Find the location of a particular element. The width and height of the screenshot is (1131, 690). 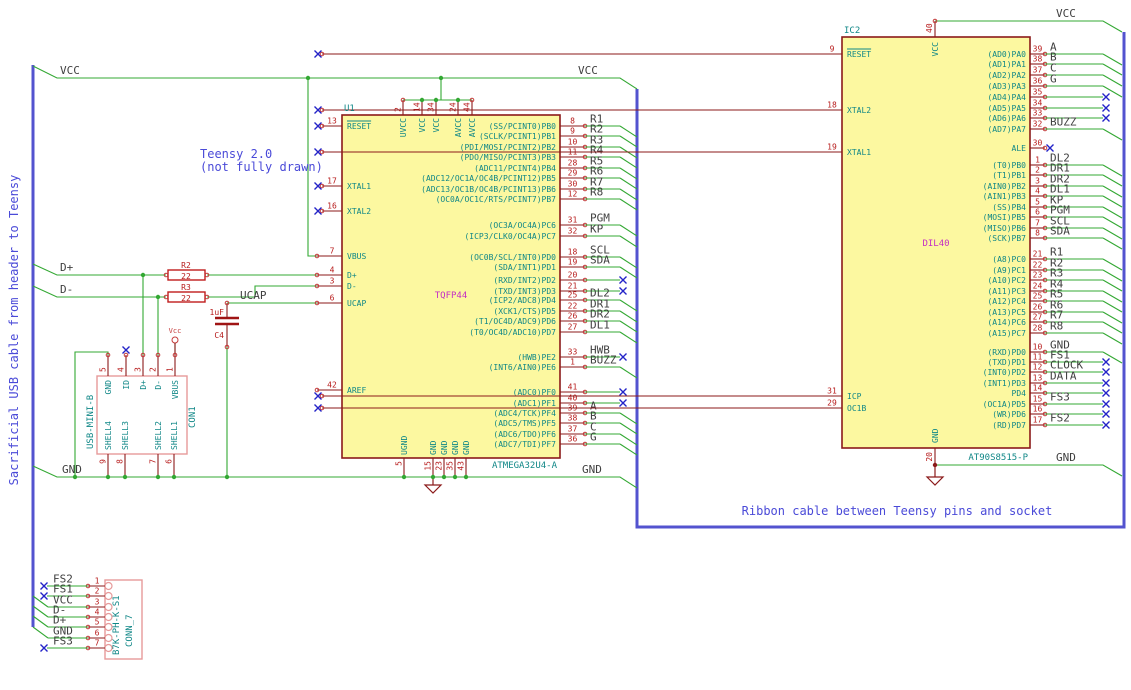

pin-number: 36 is located at coordinates (1038, 81).